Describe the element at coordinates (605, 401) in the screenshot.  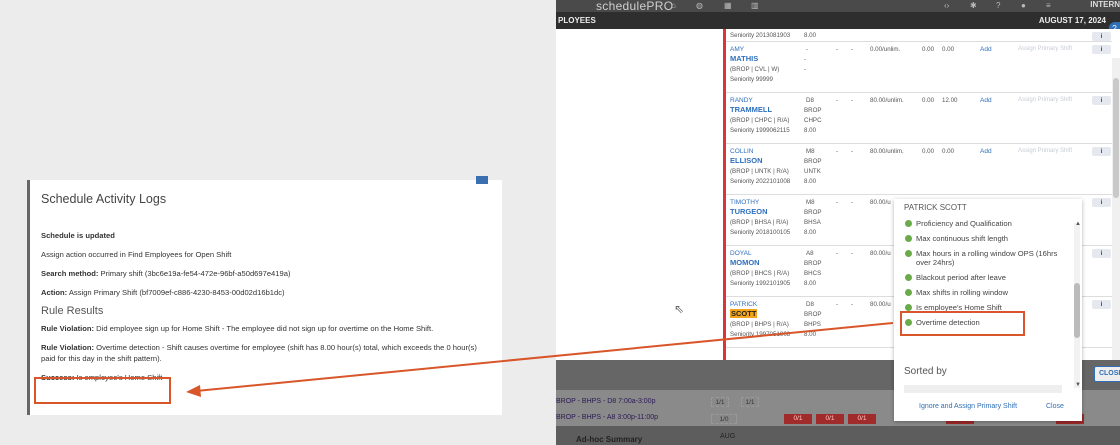
I see `gantt-row-1-label: BROP - BHPS - D8 7:00a-3:00p` at that location.